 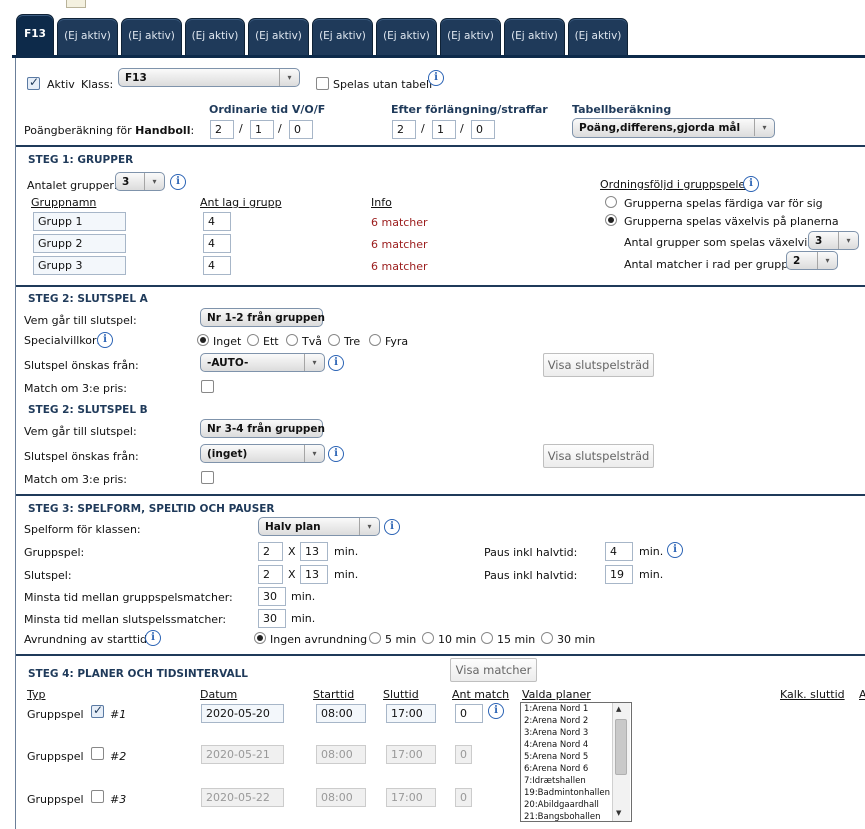 What do you see at coordinates (262, 362) in the screenshot?
I see `fran-select-a: -AUTO- ▾` at bounding box center [262, 362].